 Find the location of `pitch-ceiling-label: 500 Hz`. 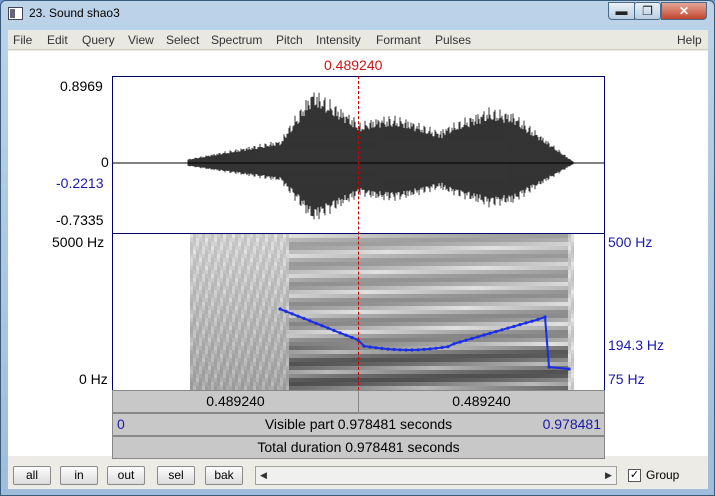

pitch-ceiling-label: 500 Hz is located at coordinates (630, 242).